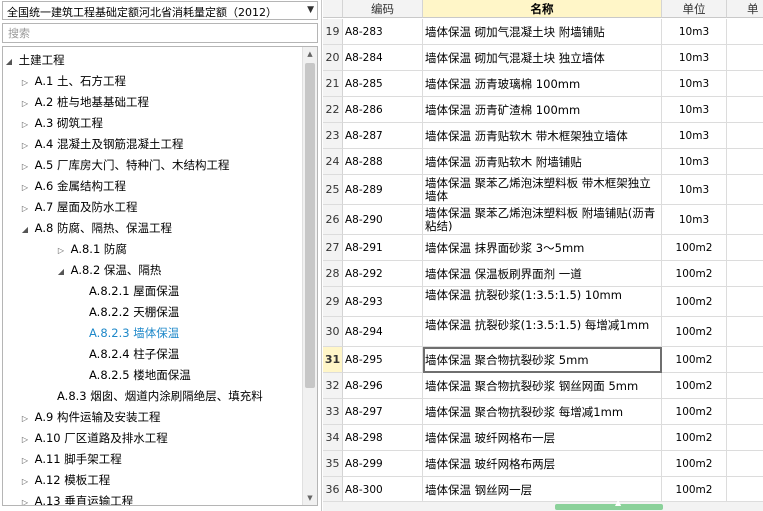 This screenshot has width=763, height=511. I want to click on cell-name: 墙体保温 砌加气混凝土块 附墙铺贴, so click(542, 32).